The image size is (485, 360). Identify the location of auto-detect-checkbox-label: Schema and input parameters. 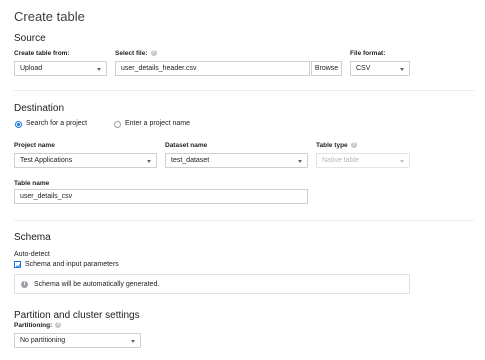
(72, 264).